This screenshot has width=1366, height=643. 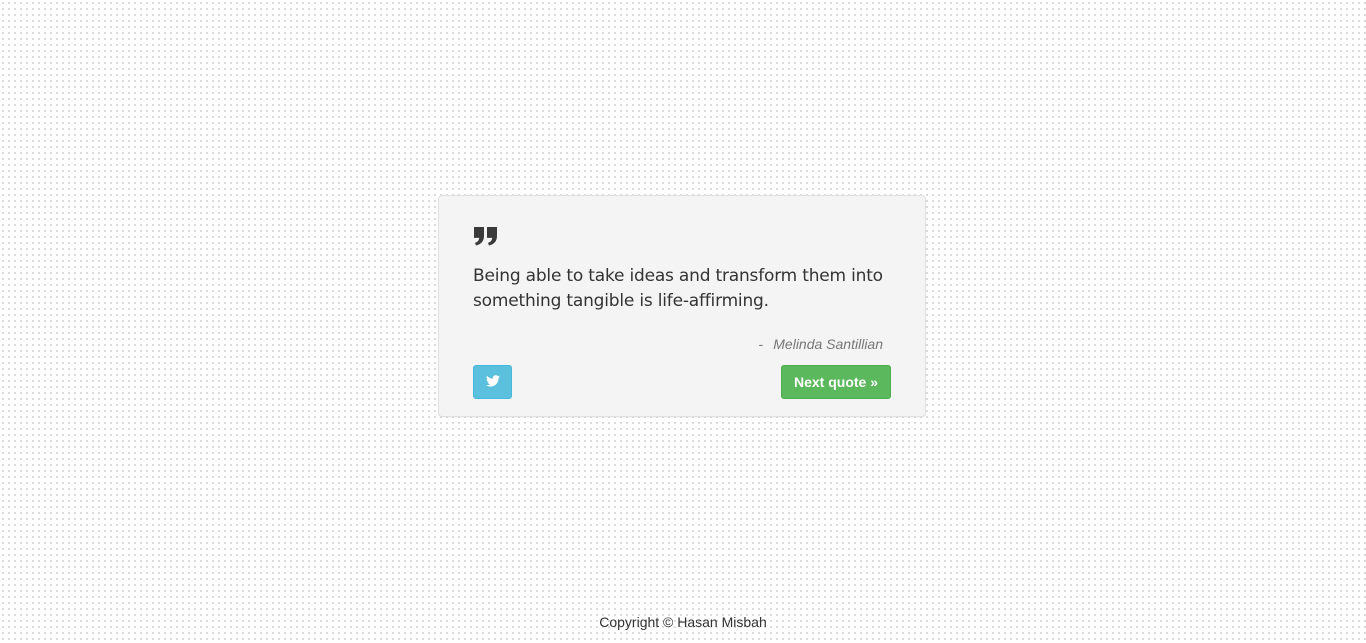 I want to click on quote-right-icon, so click(x=487, y=238).